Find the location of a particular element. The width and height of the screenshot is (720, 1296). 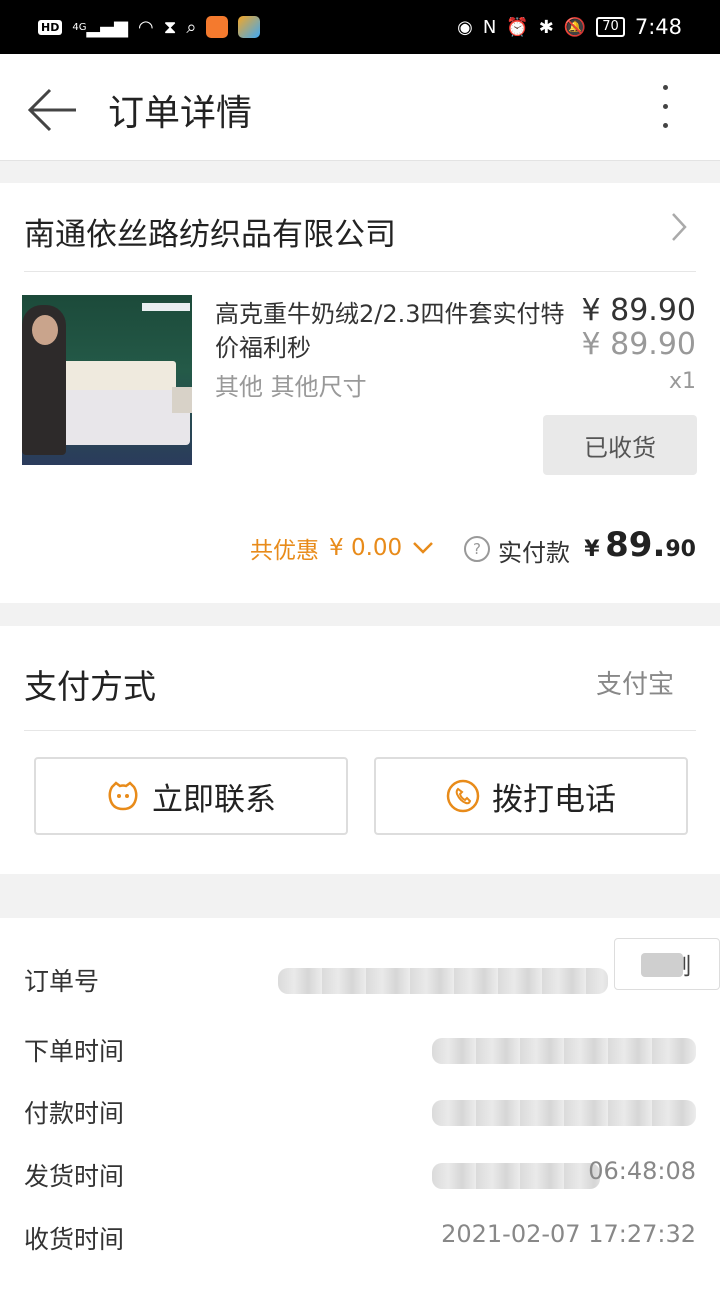

img-person is located at coordinates (44, 380).